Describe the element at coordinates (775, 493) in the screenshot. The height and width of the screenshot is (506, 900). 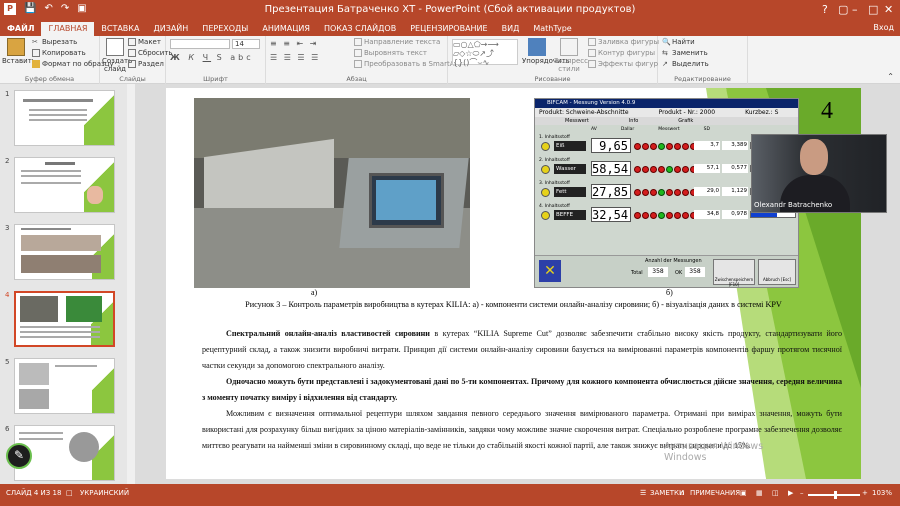
I see `reading-view-icon: ◫` at that location.